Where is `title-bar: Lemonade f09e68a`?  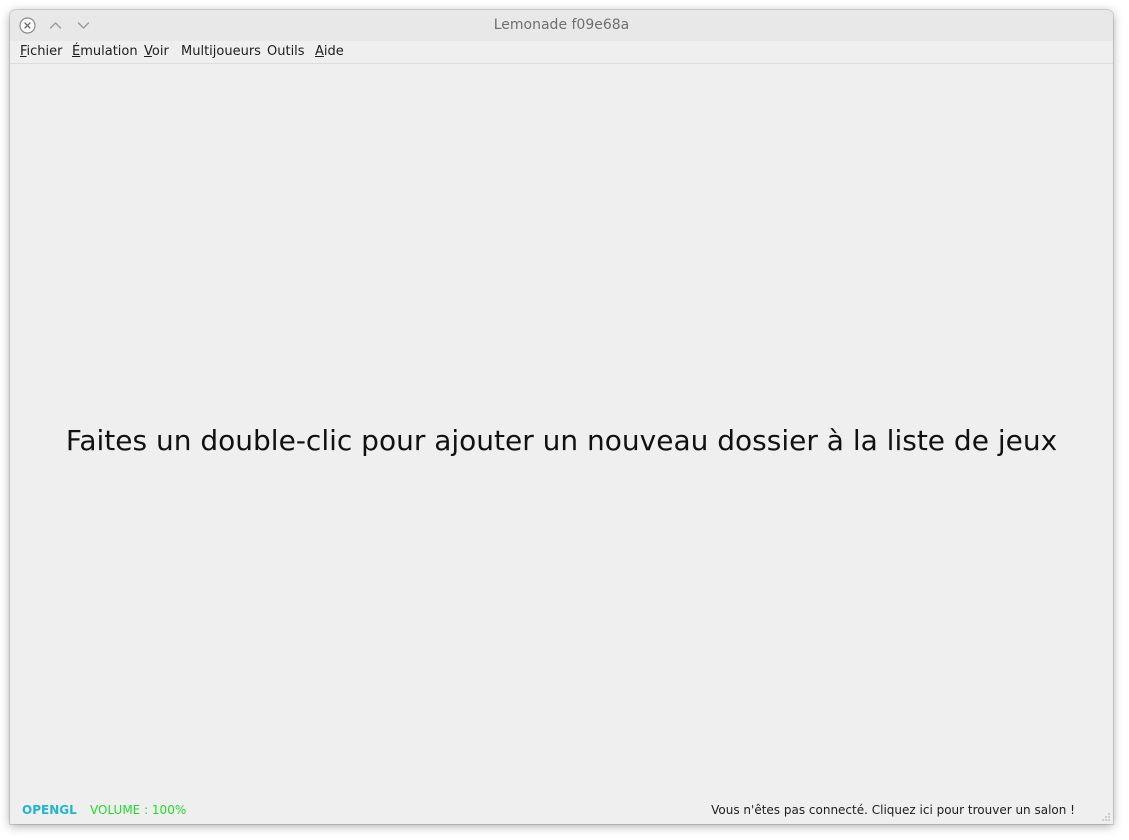 title-bar: Lemonade f09e68a is located at coordinates (561, 25).